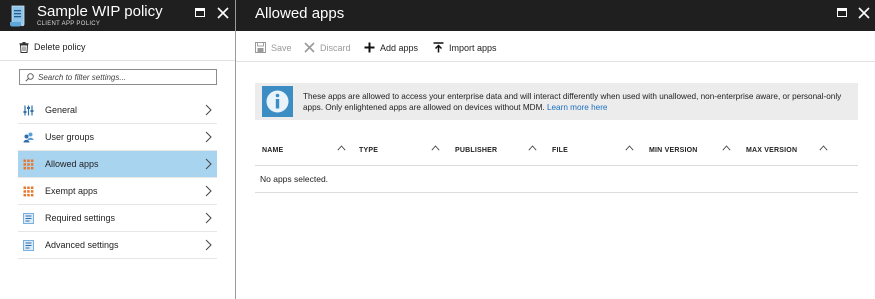 Image resolution: width=875 pixels, height=299 pixels. I want to click on discard-x-icon, so click(309, 47).